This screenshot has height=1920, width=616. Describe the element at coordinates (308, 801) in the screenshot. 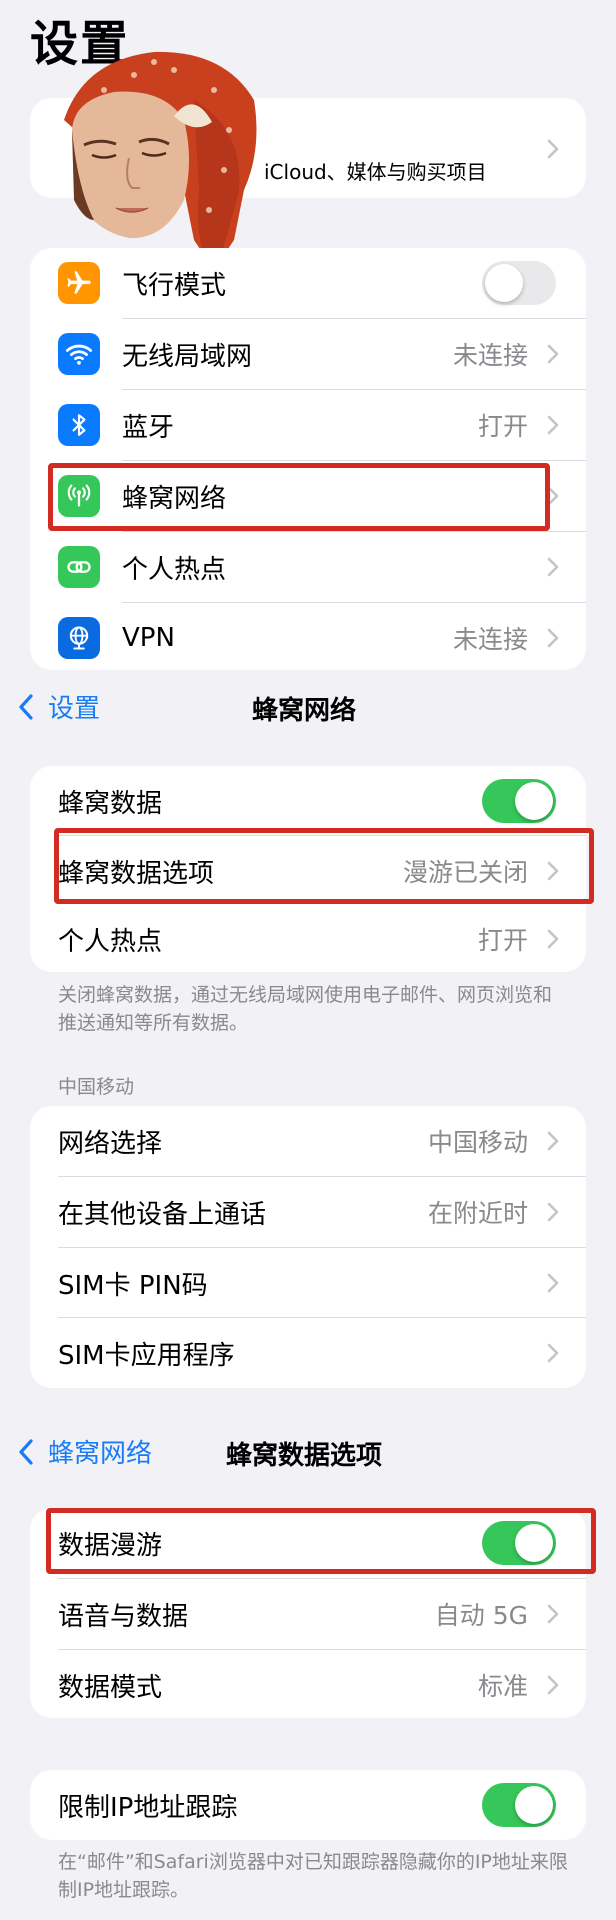

I see `row-cellular-data: 蜂窝数据` at that location.